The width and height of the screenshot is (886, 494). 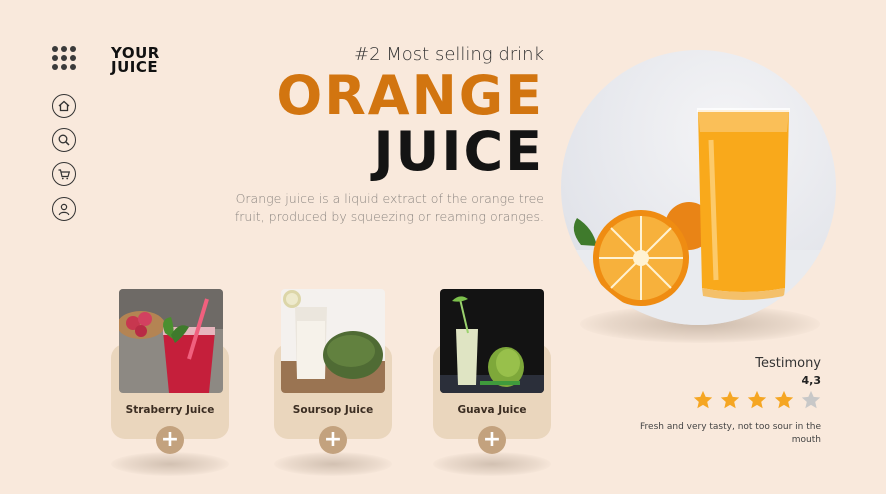 I want to click on user-button, so click(x=64, y=209).